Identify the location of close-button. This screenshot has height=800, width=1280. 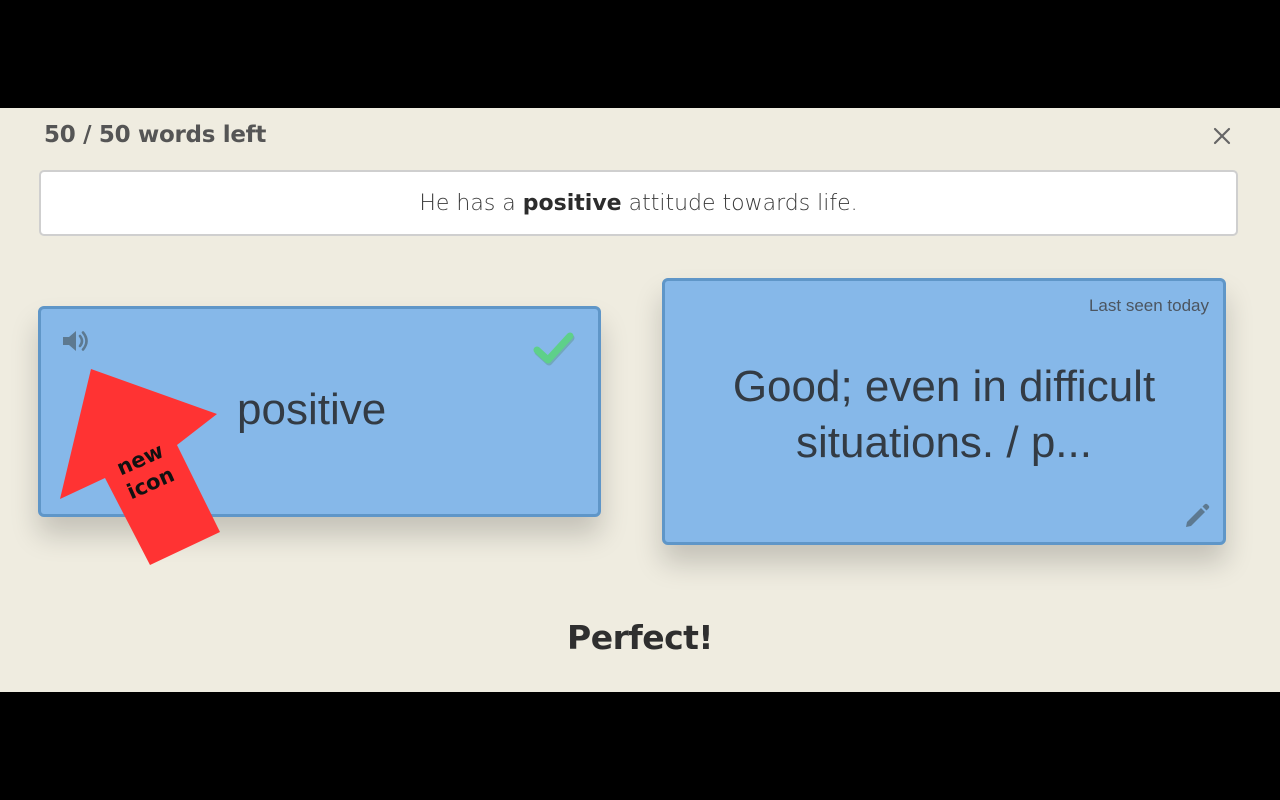
(1222, 136).